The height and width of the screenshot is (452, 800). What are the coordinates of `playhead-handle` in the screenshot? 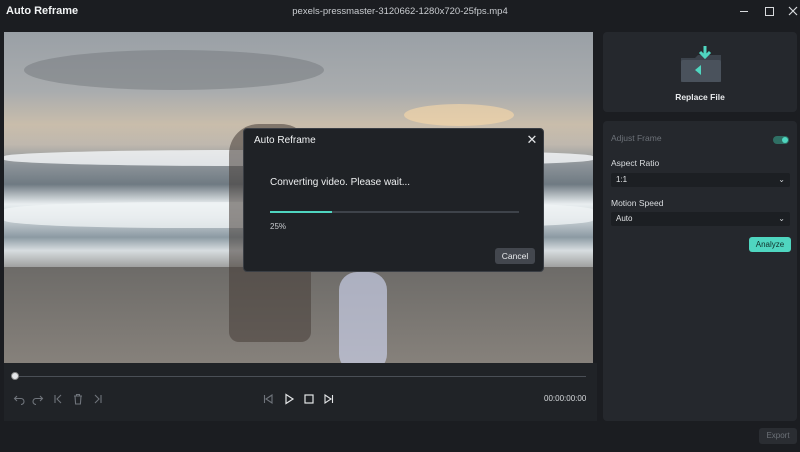 It's located at (15, 376).